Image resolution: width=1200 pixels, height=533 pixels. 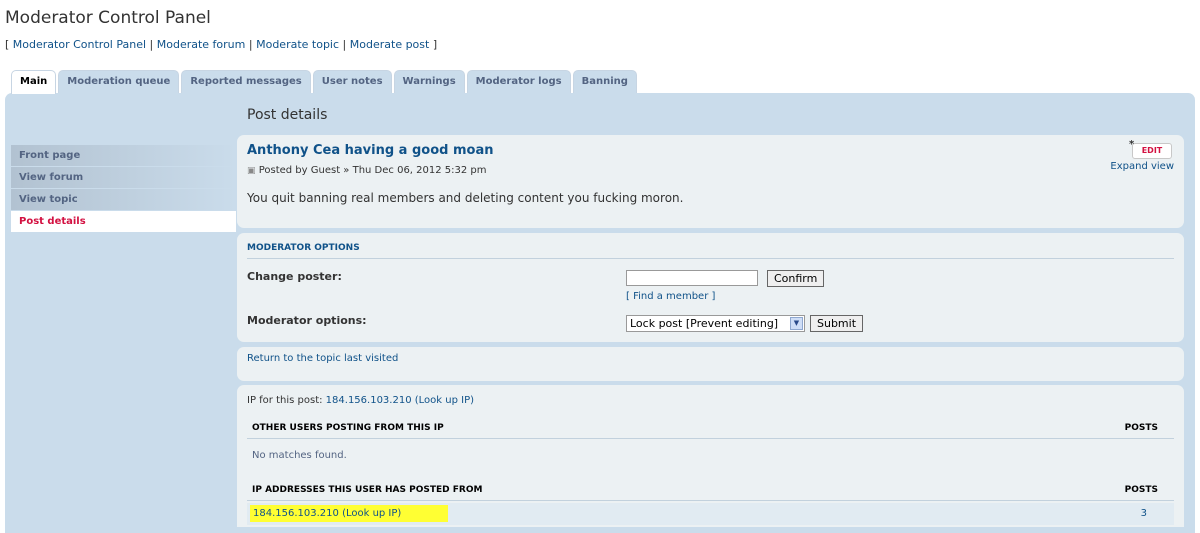 What do you see at coordinates (34, 82) in the screenshot?
I see `tab-main: Main` at bounding box center [34, 82].